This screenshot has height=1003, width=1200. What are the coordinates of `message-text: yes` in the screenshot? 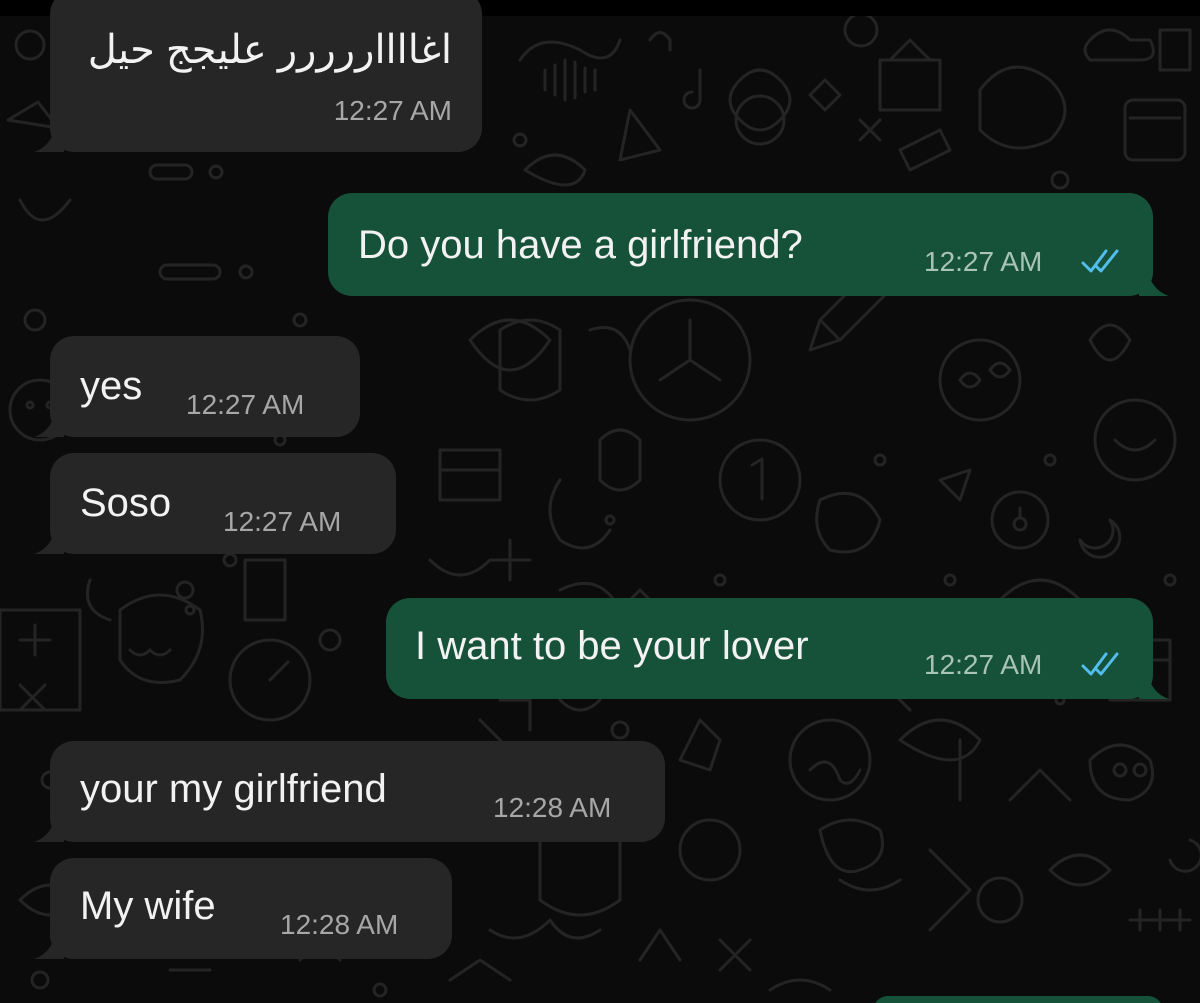 It's located at (111, 386).